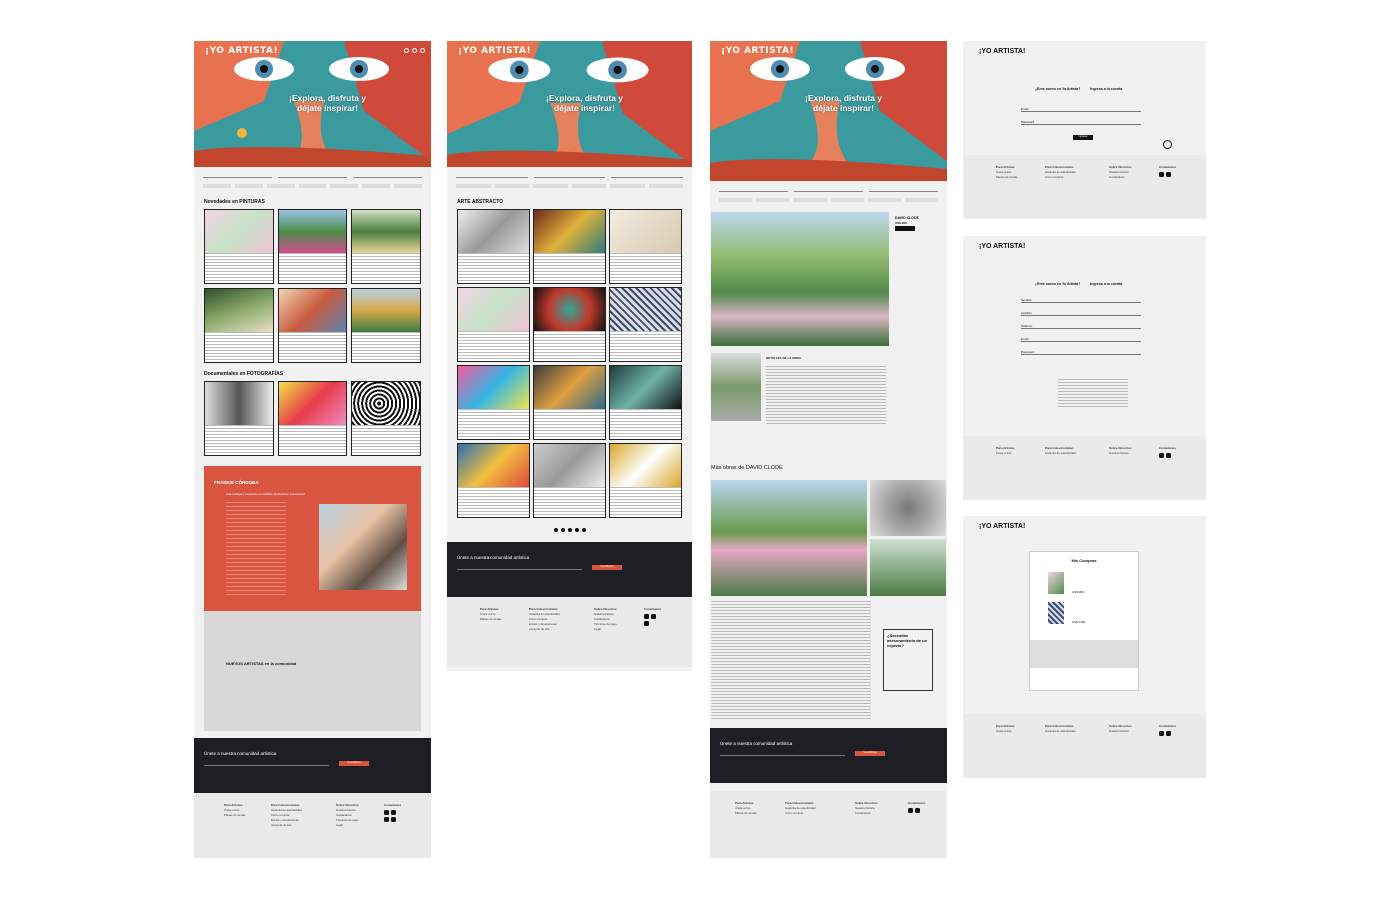  Describe the element at coordinates (736, 387) in the screenshot. I see `artwork-room-preview` at that location.